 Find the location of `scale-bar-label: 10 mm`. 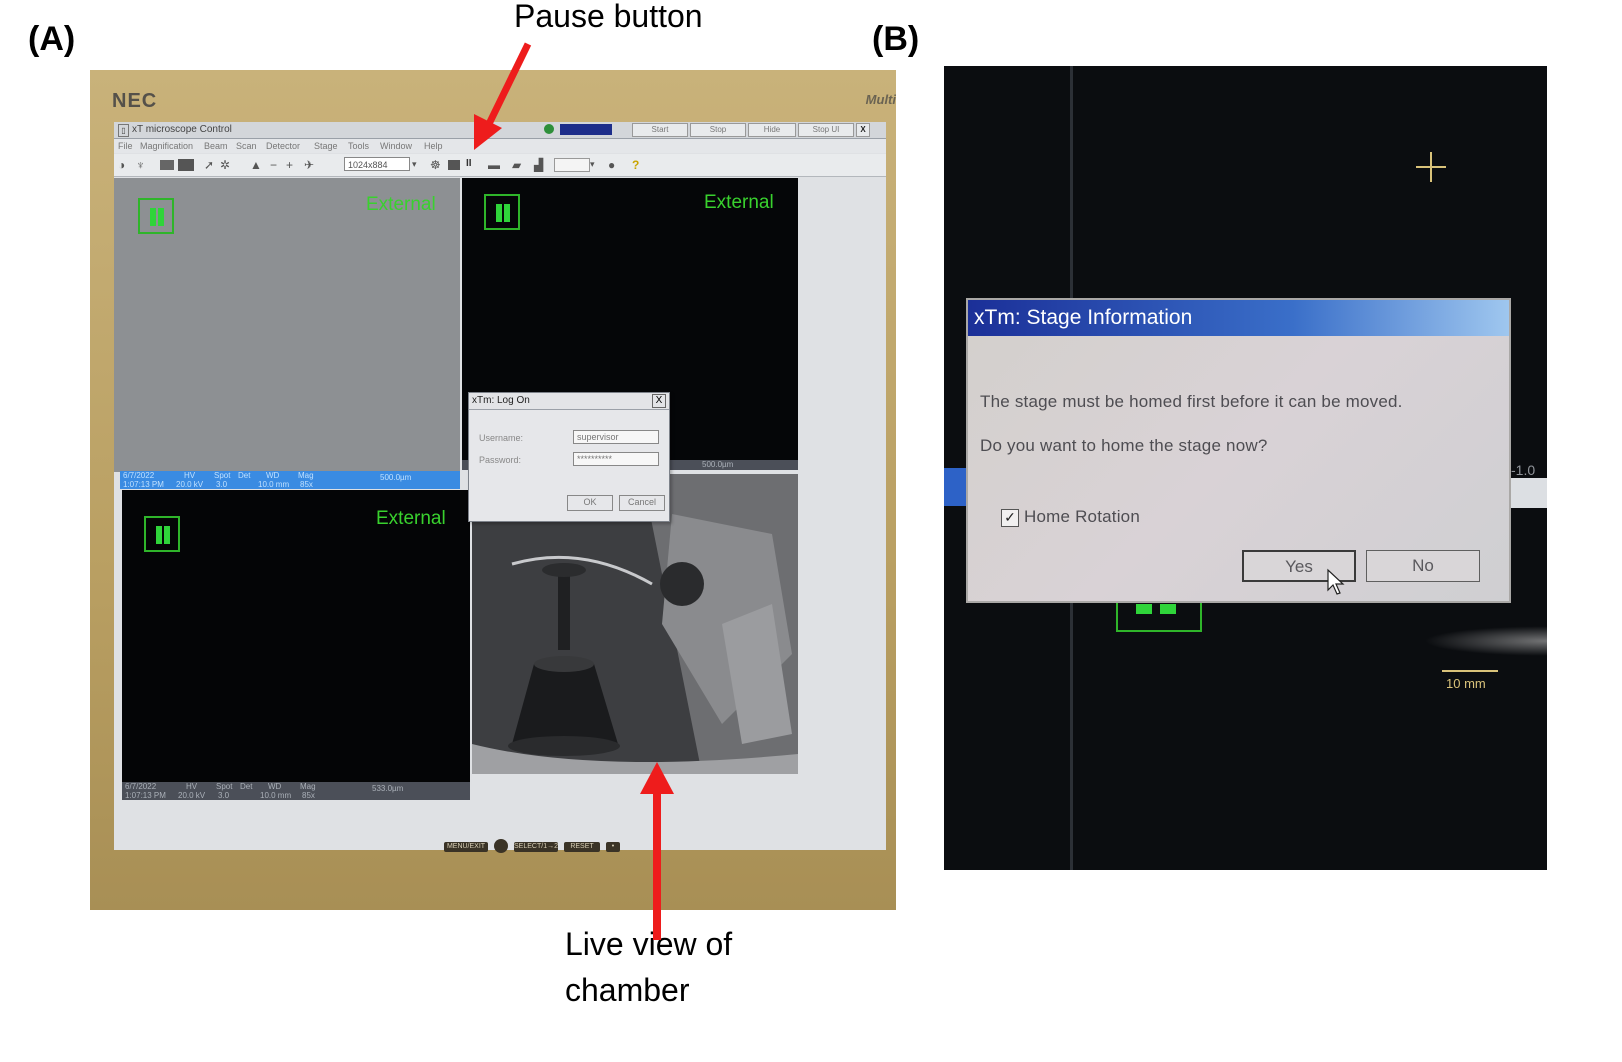

scale-bar-label: 10 mm is located at coordinates (1466, 683).